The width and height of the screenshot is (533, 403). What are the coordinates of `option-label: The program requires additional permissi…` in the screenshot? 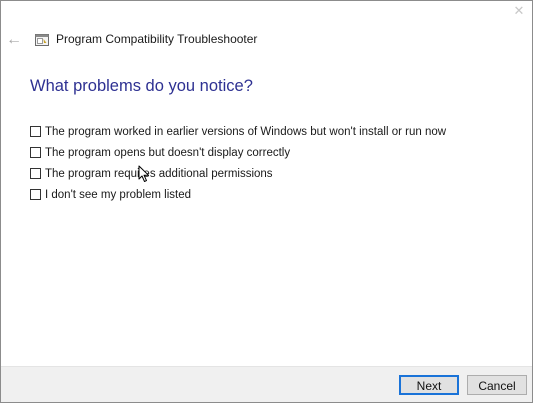 It's located at (159, 173).